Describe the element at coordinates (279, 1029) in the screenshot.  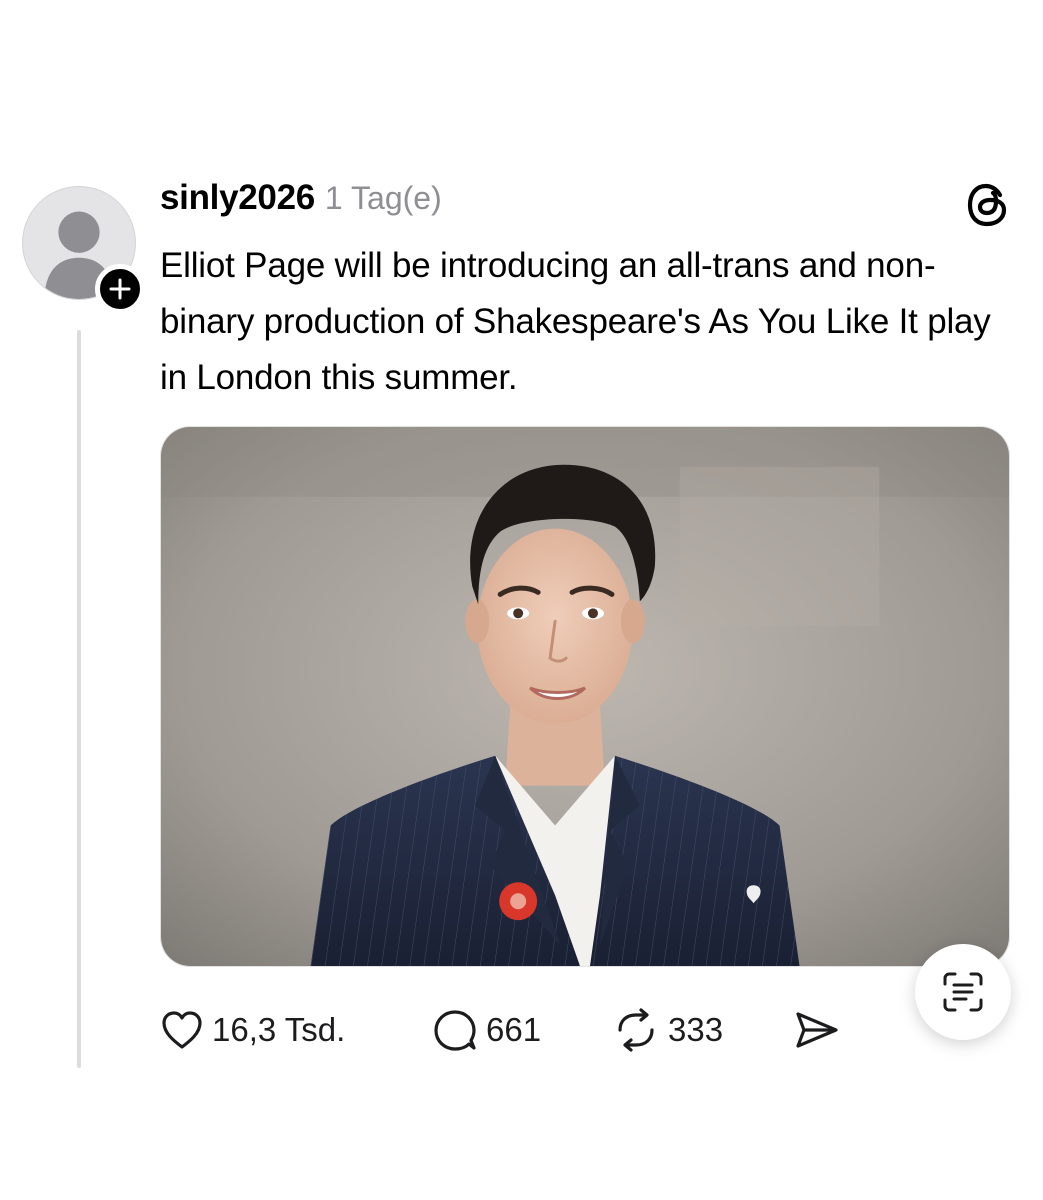
I see `like-count: 16,3 Tsd.` at that location.